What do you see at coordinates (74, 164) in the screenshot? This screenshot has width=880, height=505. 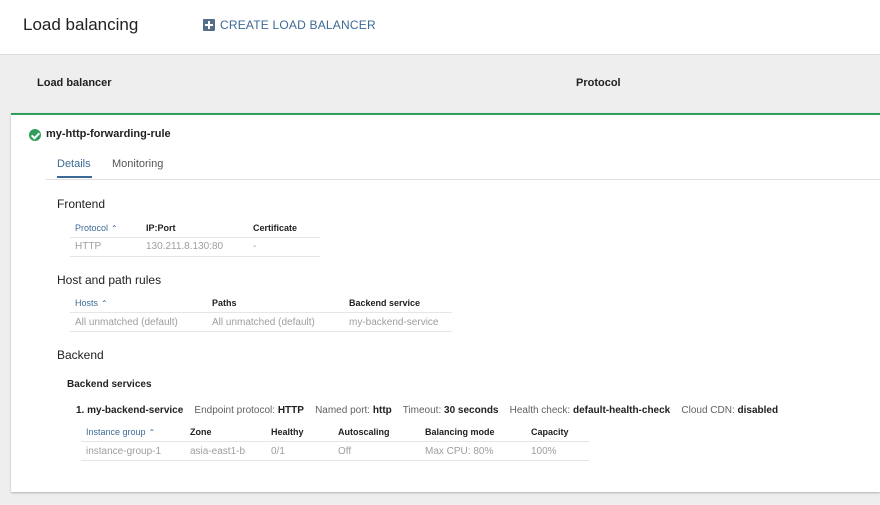 I see `tab-details: Details` at bounding box center [74, 164].